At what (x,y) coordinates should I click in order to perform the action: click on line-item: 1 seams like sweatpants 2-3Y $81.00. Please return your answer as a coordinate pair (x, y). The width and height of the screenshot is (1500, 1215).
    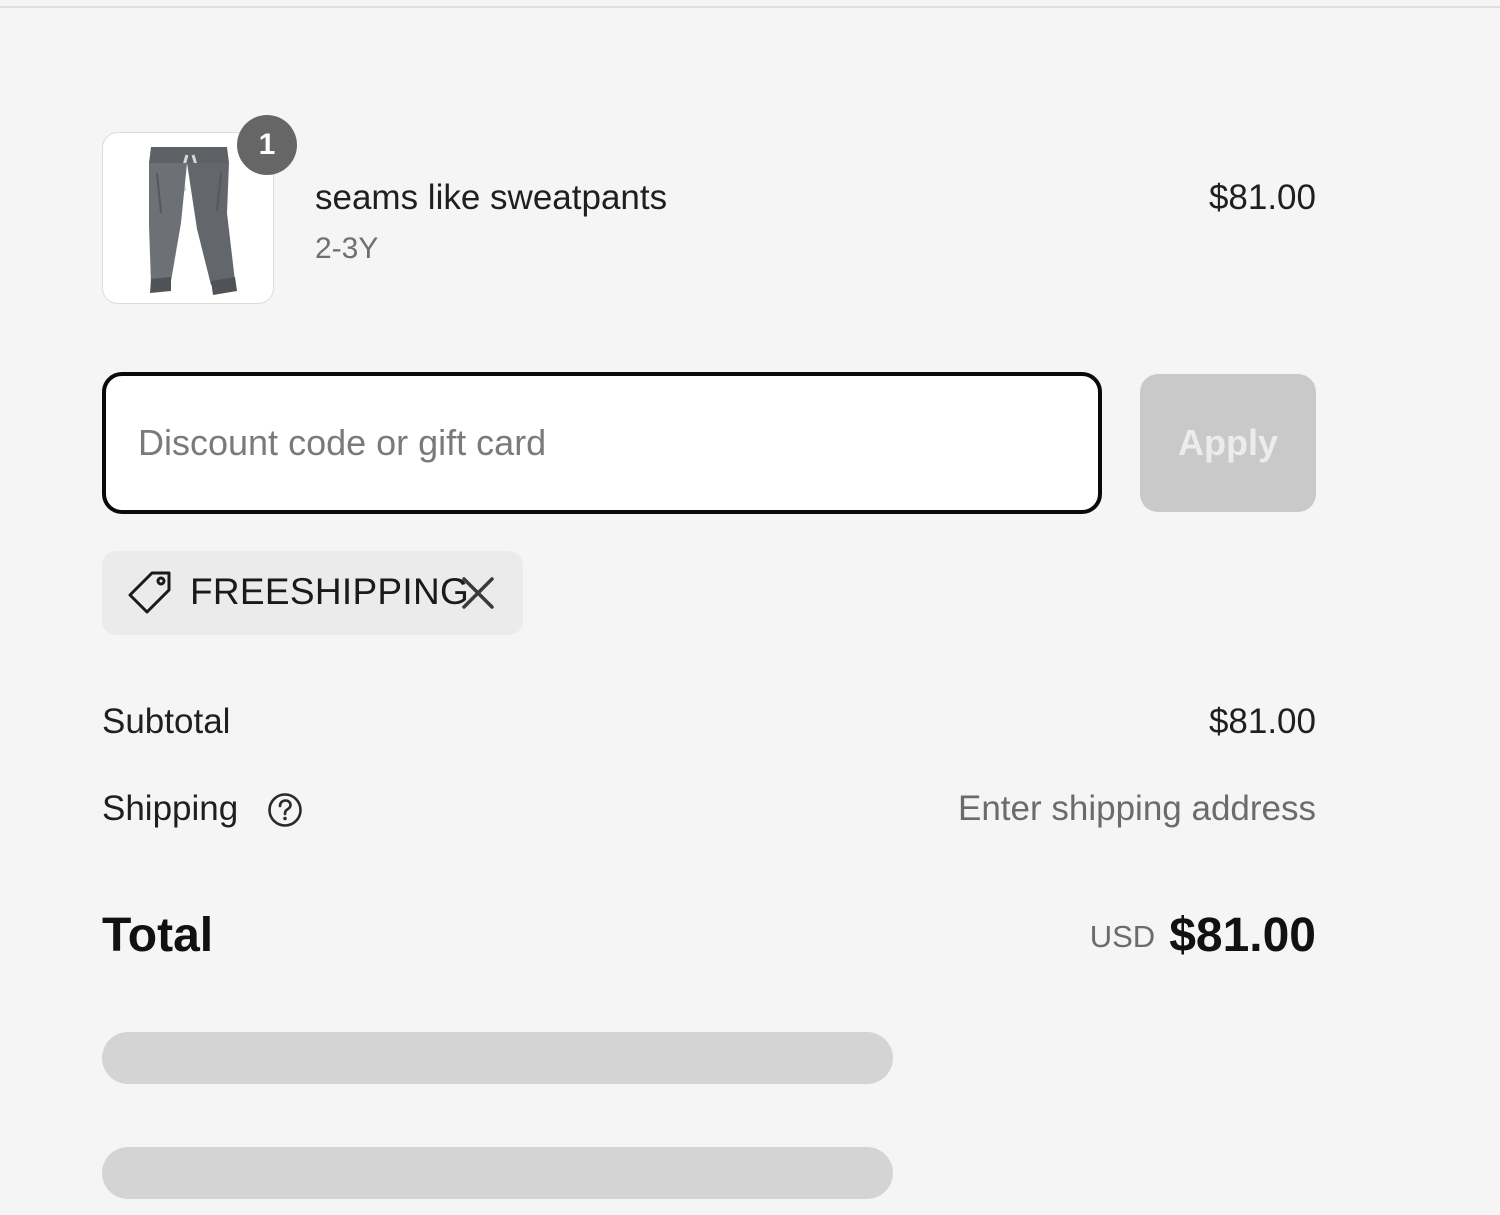
    Looking at the image, I should click on (709, 210).